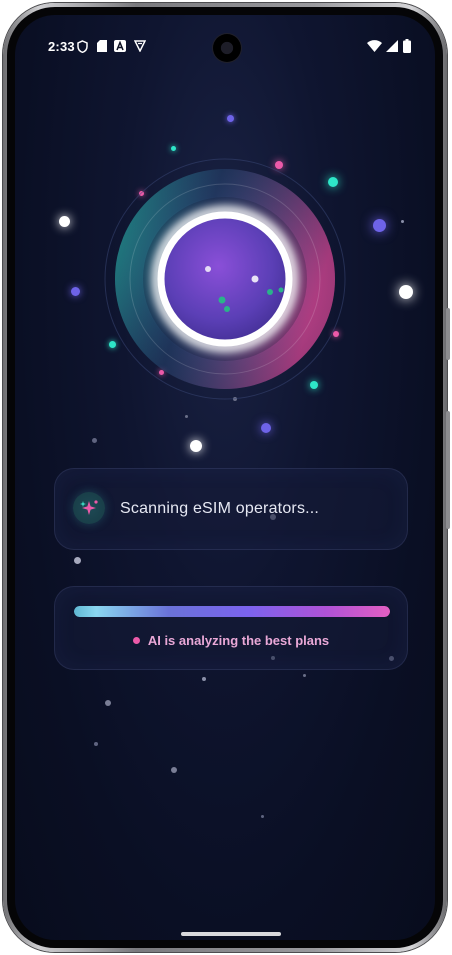 This screenshot has width=452, height=955. What do you see at coordinates (407, 46) in the screenshot?
I see `battery-icon` at bounding box center [407, 46].